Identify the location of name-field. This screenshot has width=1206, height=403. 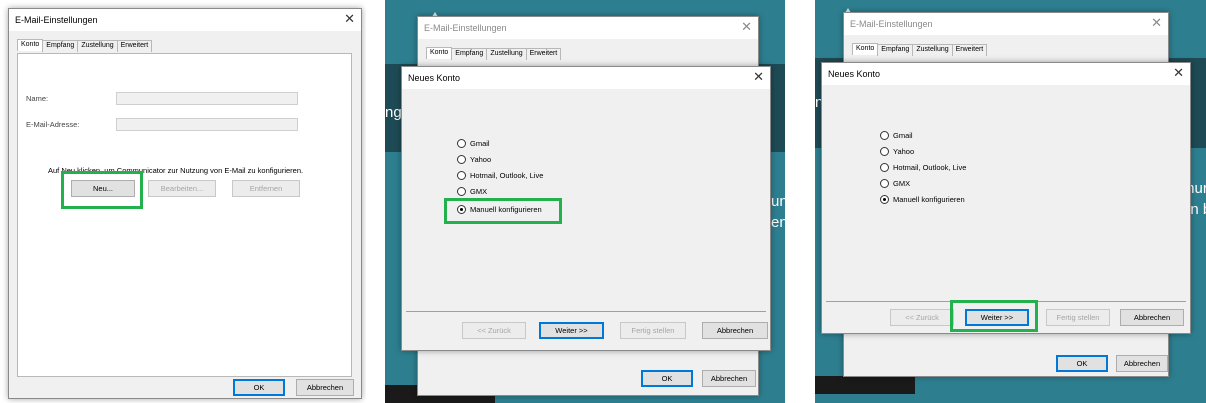
(207, 98).